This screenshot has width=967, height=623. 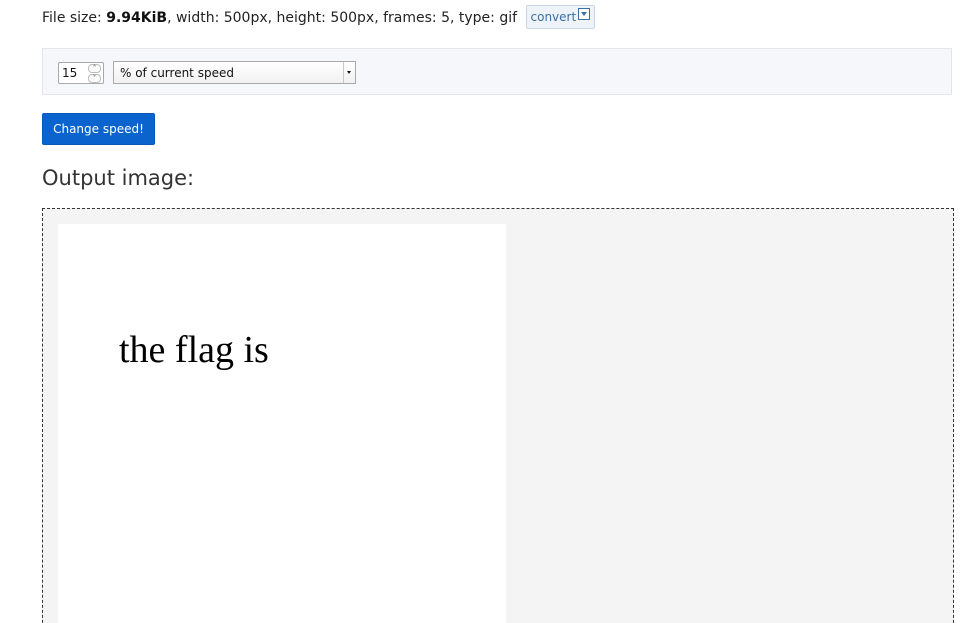 I want to click on number-spinner: ˄ ˅, so click(x=95, y=73).